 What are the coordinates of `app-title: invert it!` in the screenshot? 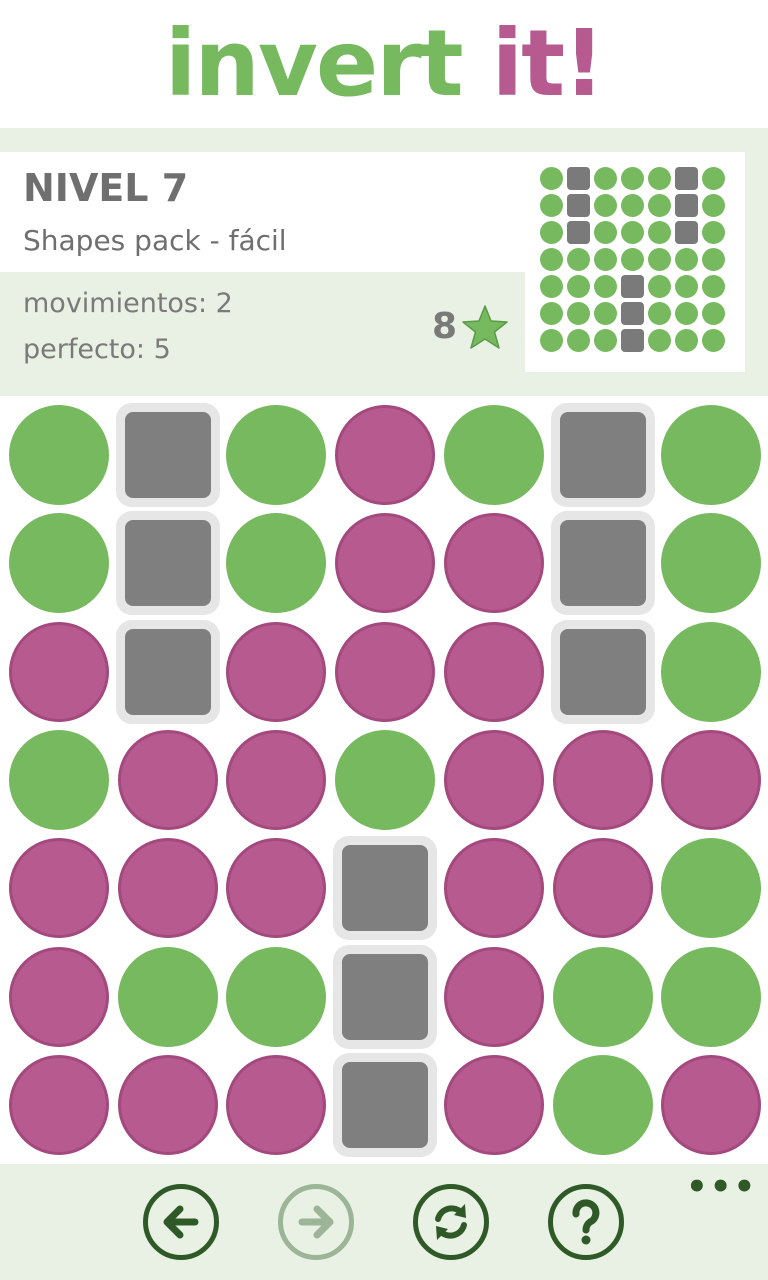 It's located at (384, 64).